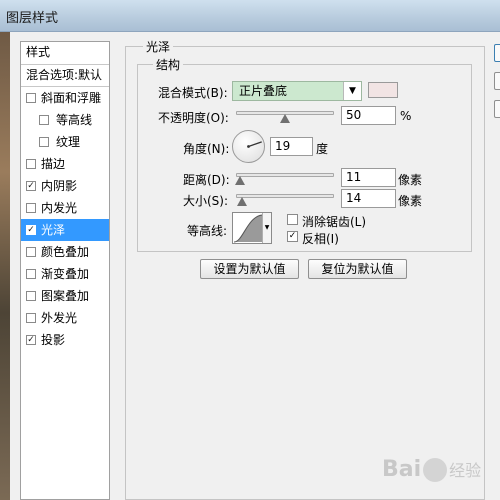  I want to click on style-item-label: 外发光, so click(59, 318).